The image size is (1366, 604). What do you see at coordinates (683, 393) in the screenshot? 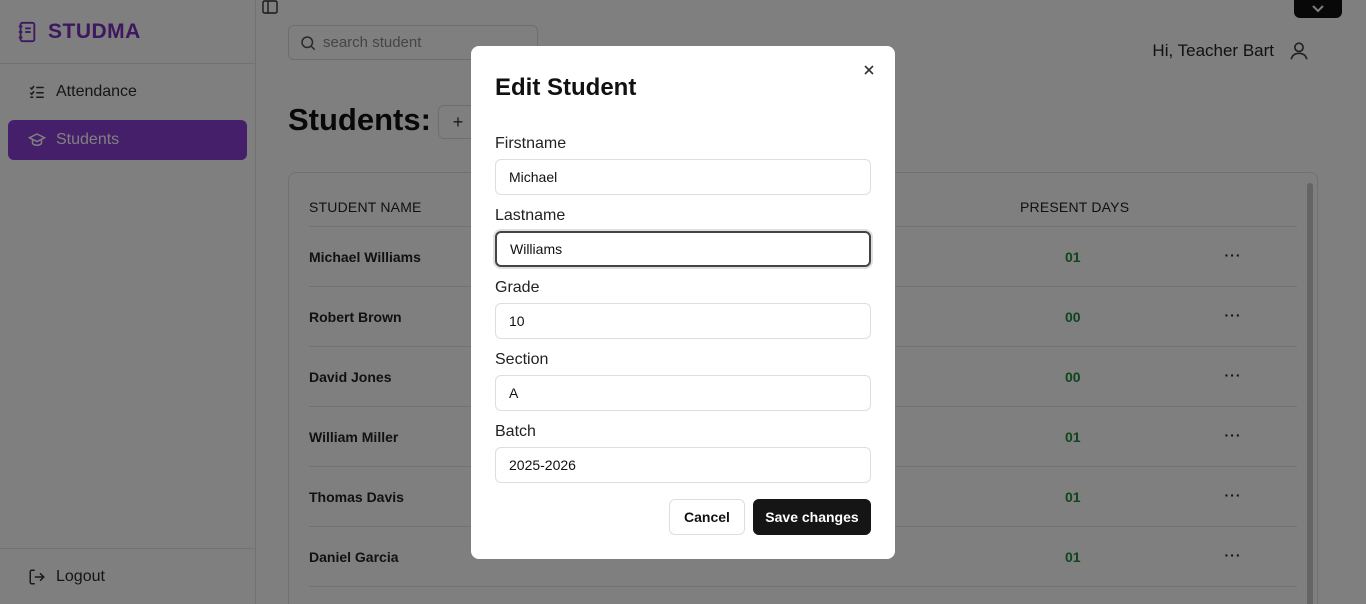
I see `section-field` at bounding box center [683, 393].